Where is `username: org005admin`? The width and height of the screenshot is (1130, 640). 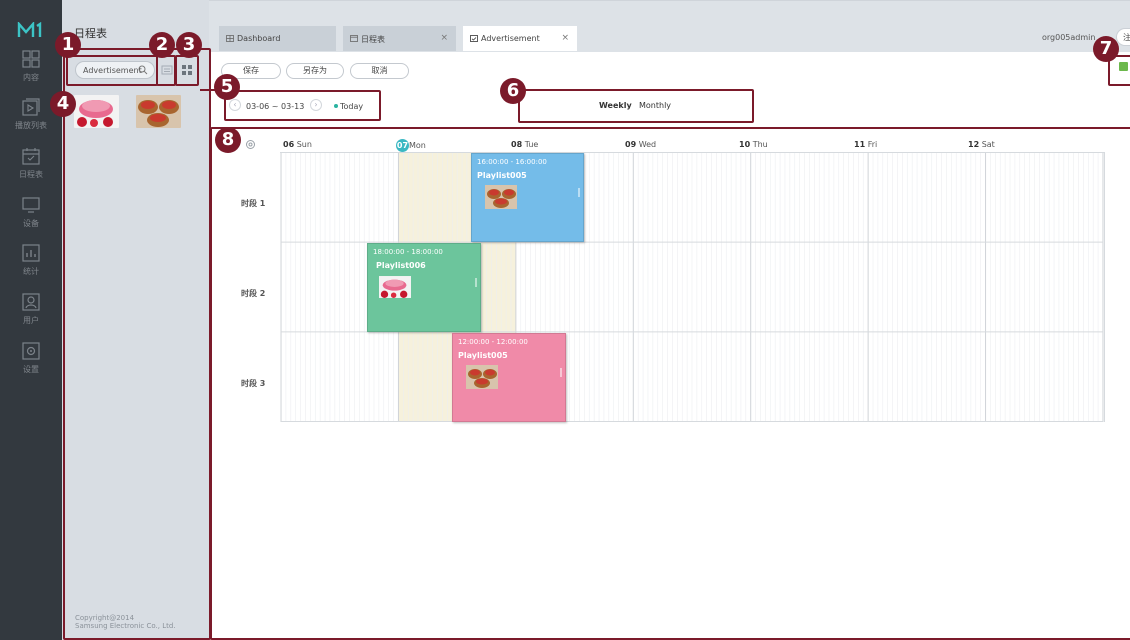 username: org005admin is located at coordinates (1069, 37).